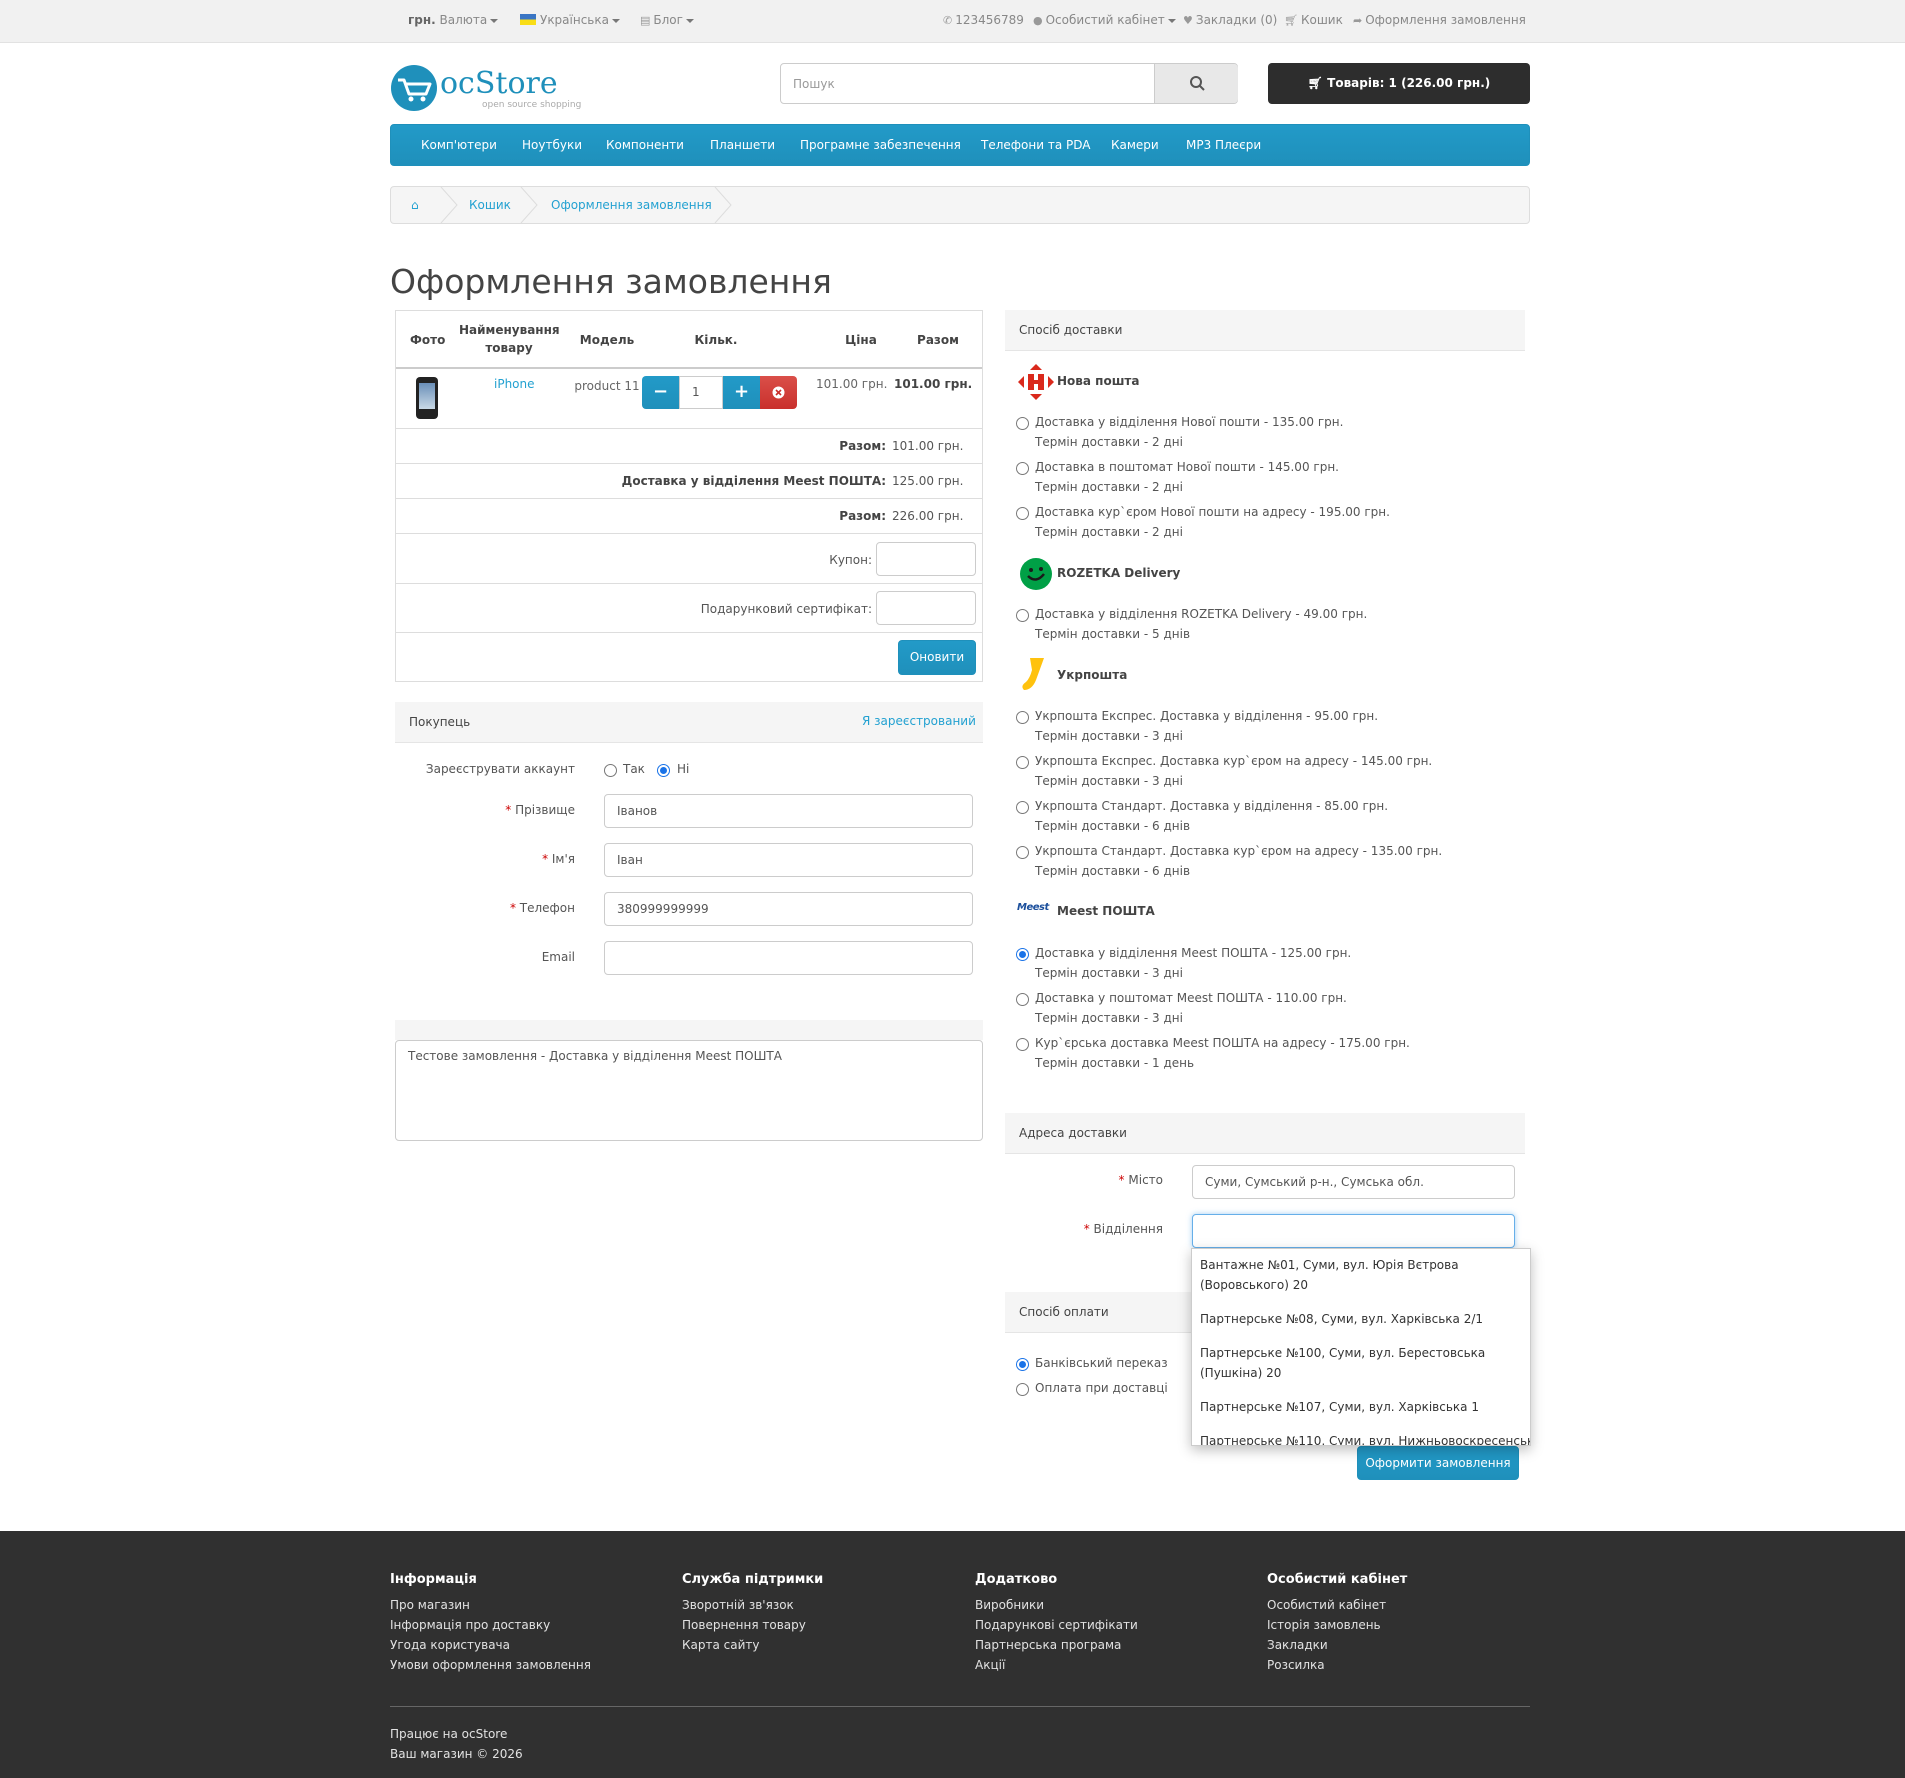  Describe the element at coordinates (721, 1645) in the screenshot. I see `footer-link: Карта сайту` at that location.